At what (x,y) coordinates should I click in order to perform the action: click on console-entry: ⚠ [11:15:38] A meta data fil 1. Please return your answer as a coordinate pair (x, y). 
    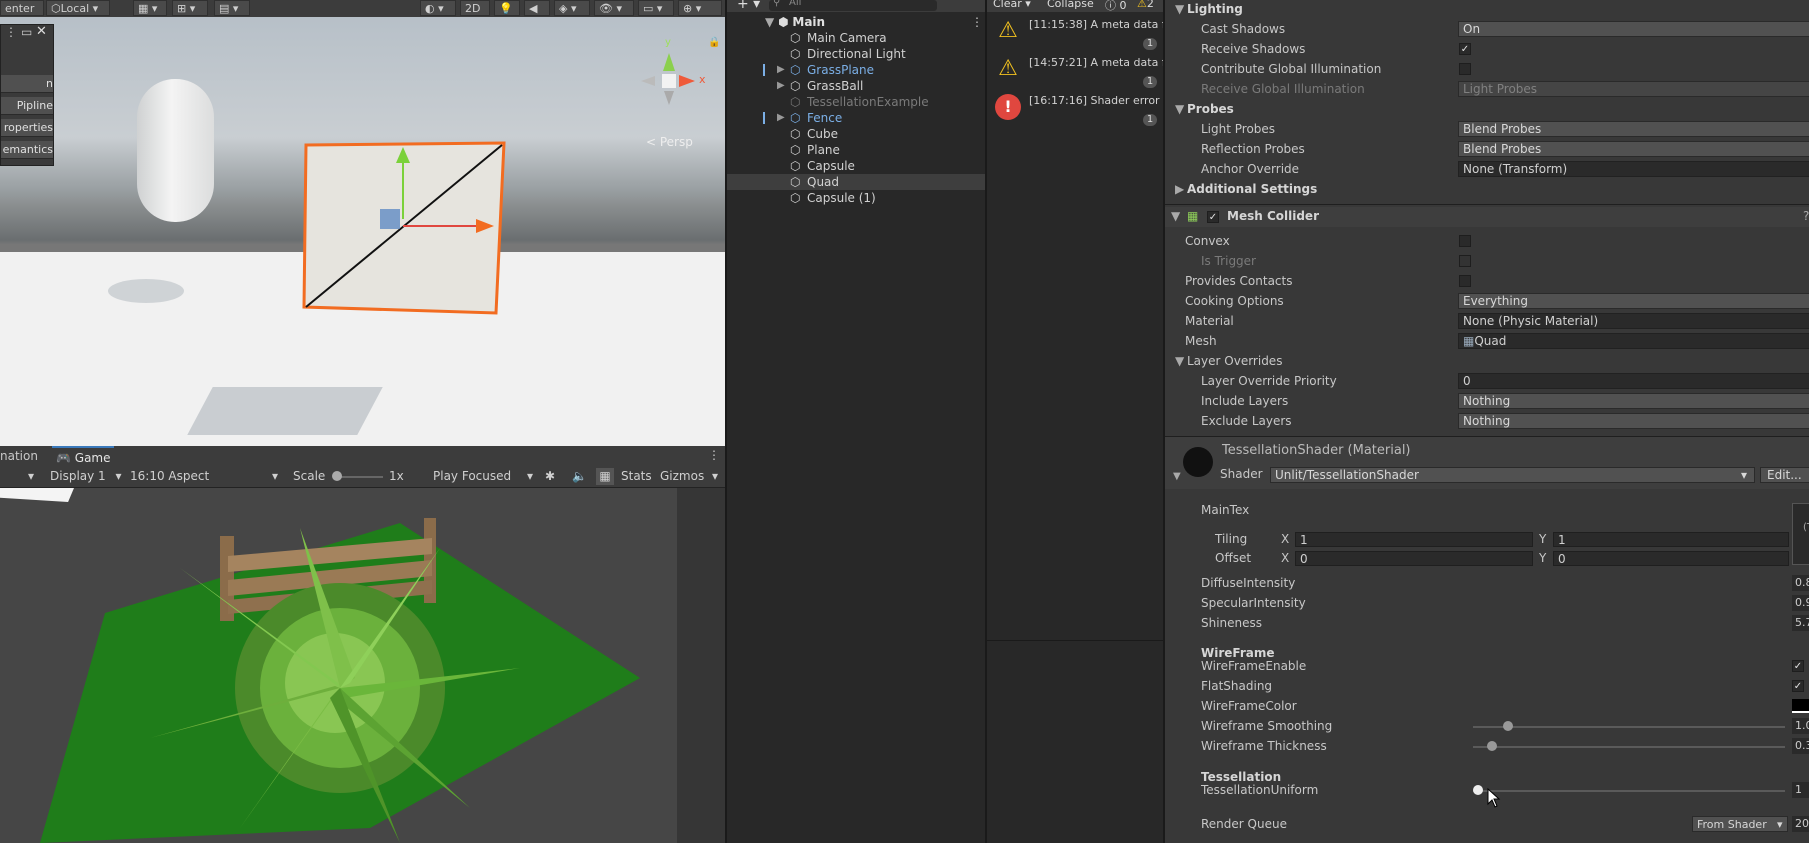
    Looking at the image, I should click on (1076, 33).